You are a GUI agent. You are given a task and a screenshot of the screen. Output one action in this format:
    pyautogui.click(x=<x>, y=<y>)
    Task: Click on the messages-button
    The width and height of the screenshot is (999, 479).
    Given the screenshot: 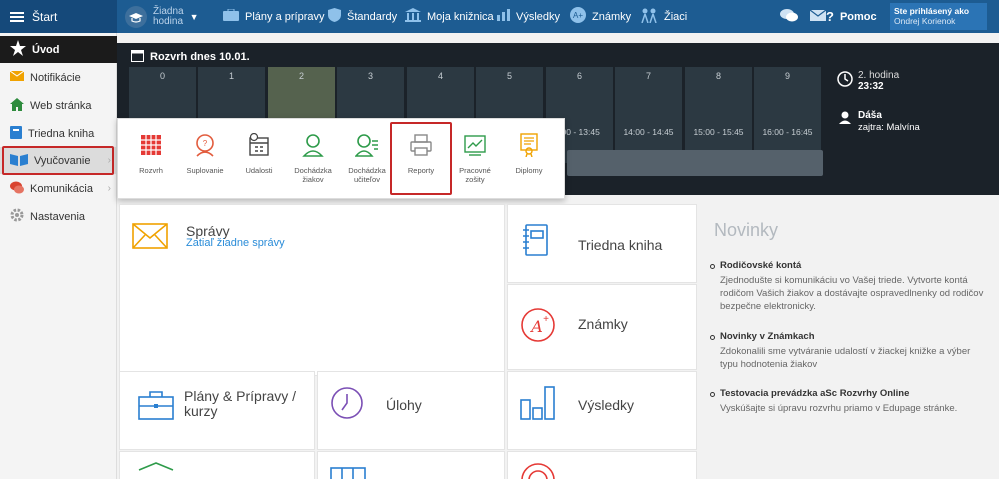 What is the action you would take?
    pyautogui.click(x=818, y=16)
    